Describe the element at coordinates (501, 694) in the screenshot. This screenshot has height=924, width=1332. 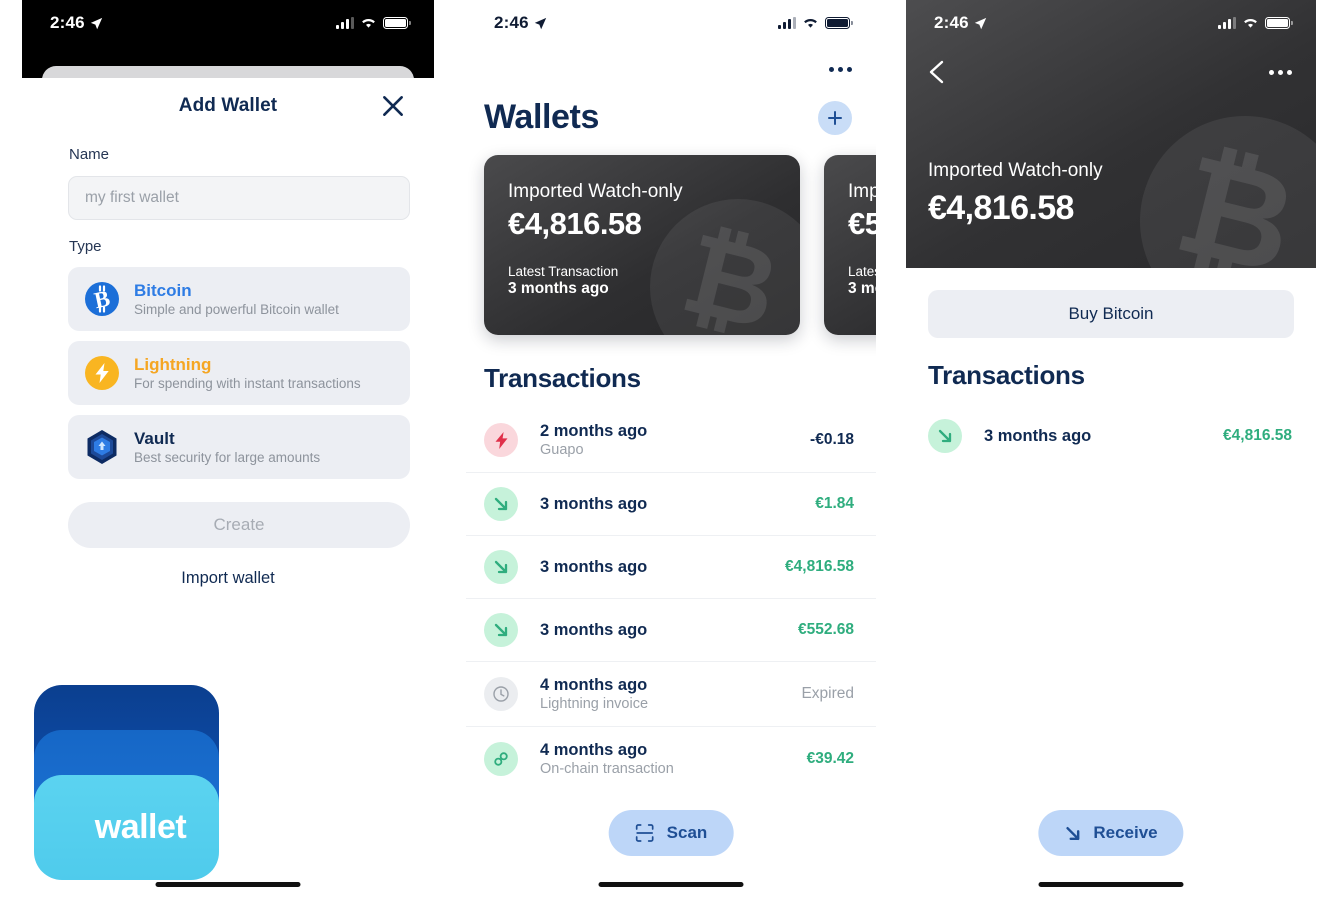
I see `clock-icon` at that location.